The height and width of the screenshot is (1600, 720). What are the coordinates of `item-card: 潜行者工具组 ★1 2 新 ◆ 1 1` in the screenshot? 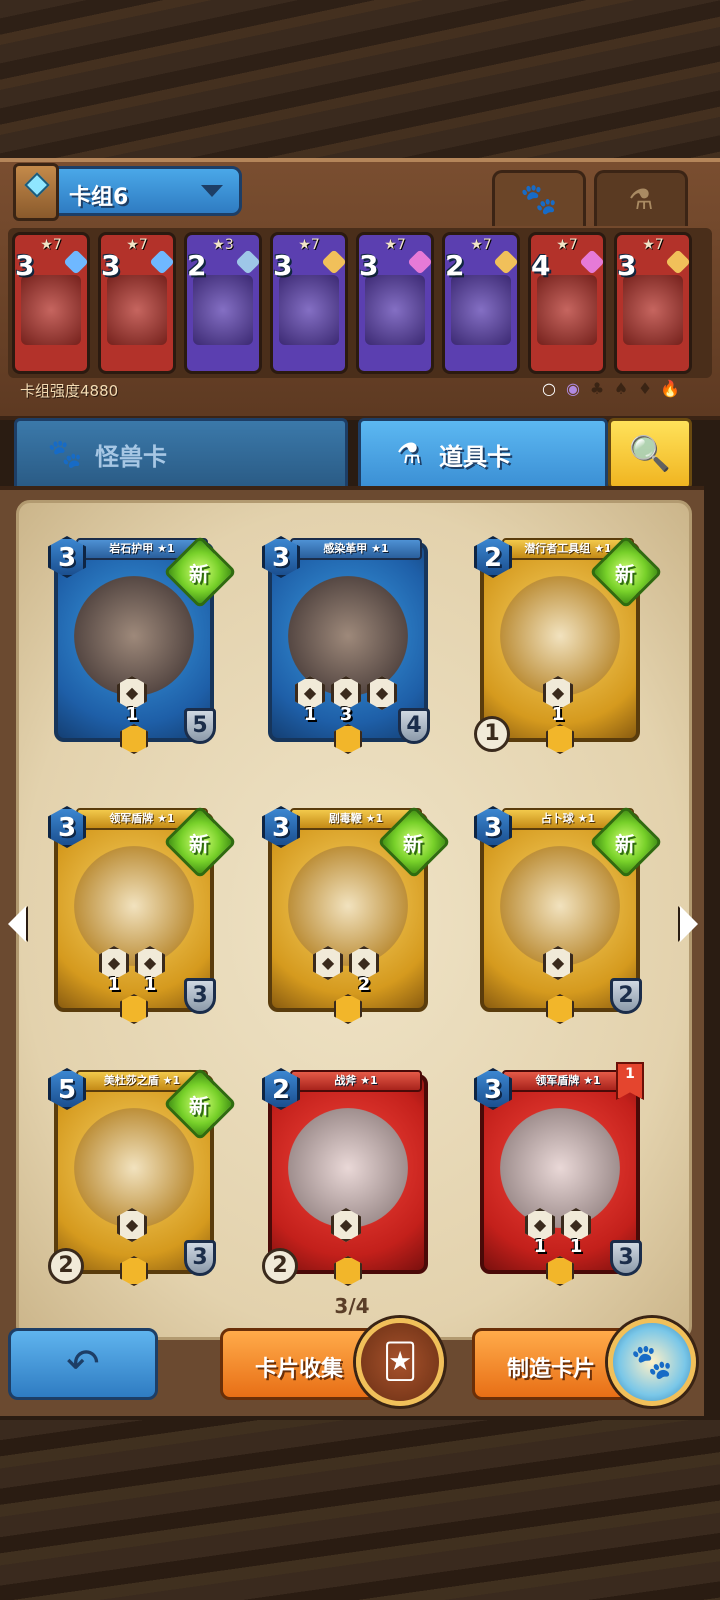 It's located at (568, 644).